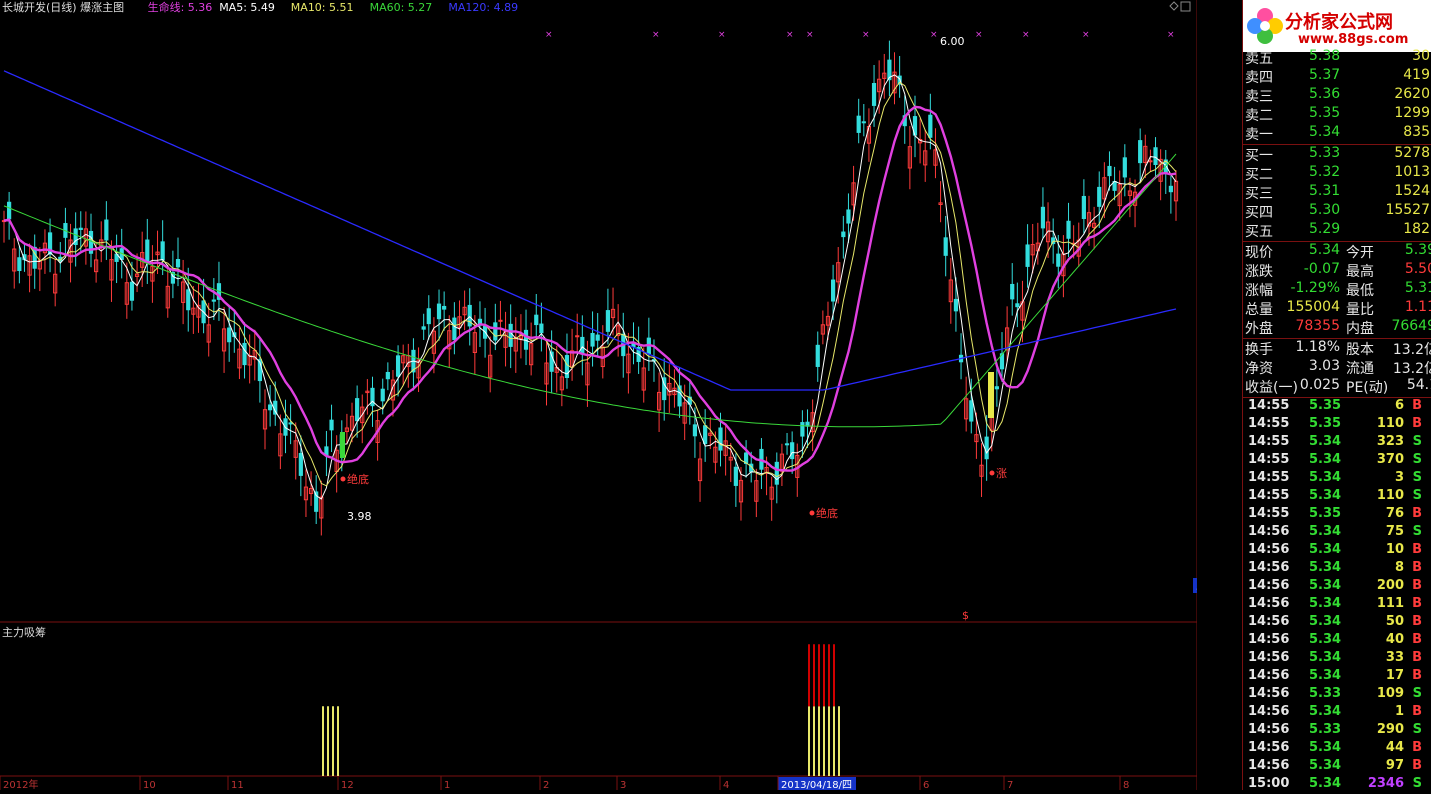  Describe the element at coordinates (1337, 515) in the screenshot. I see `trade-row: 14:55 5.35 76 B` at that location.